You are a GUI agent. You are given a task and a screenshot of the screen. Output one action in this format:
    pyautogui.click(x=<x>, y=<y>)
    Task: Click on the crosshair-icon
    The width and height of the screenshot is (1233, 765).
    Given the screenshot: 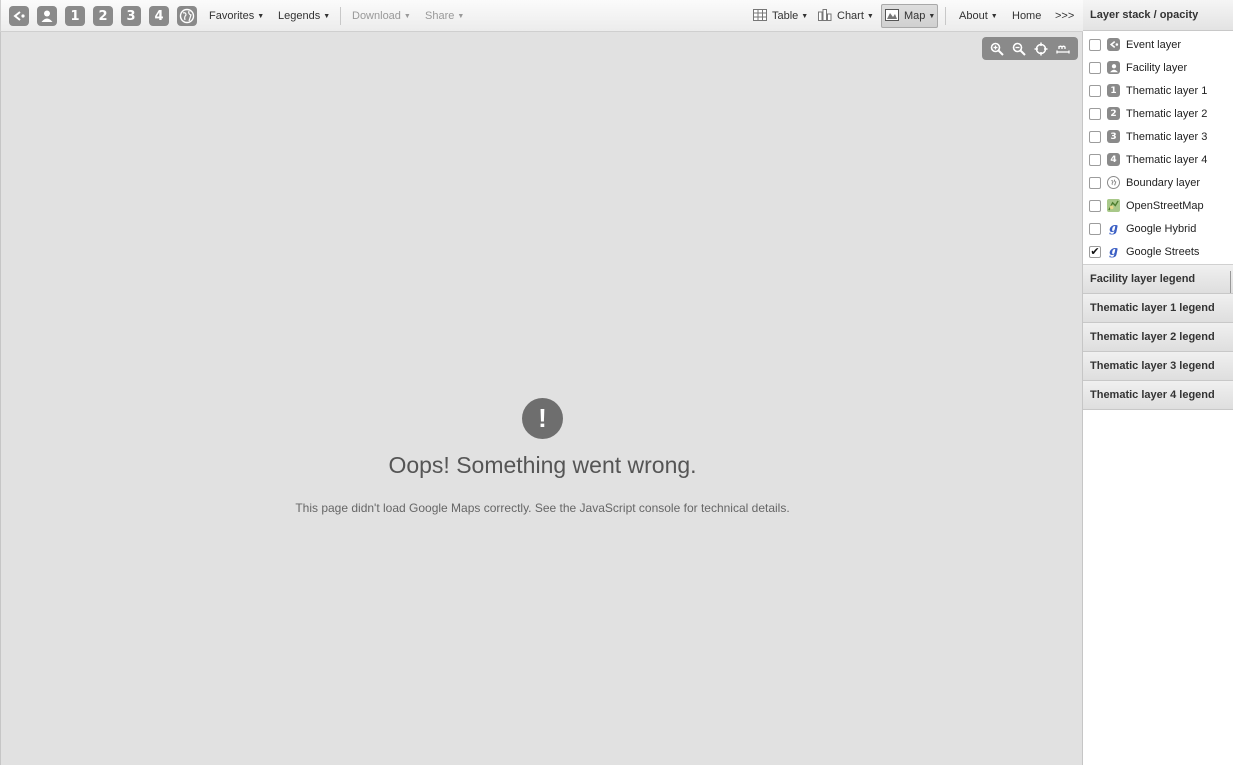 What is the action you would take?
    pyautogui.click(x=1041, y=48)
    